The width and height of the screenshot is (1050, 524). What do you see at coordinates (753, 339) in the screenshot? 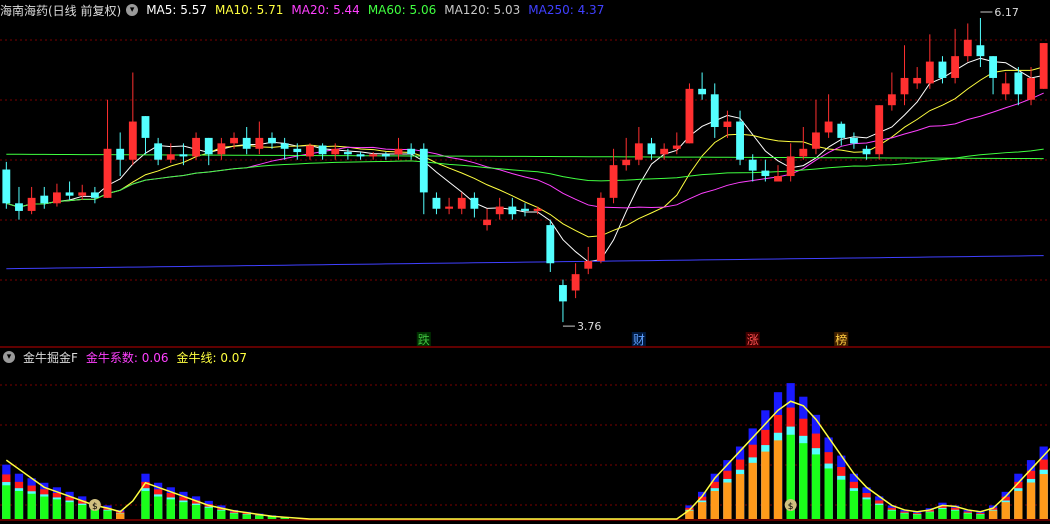
I see `event-tag: 涨` at bounding box center [753, 339].